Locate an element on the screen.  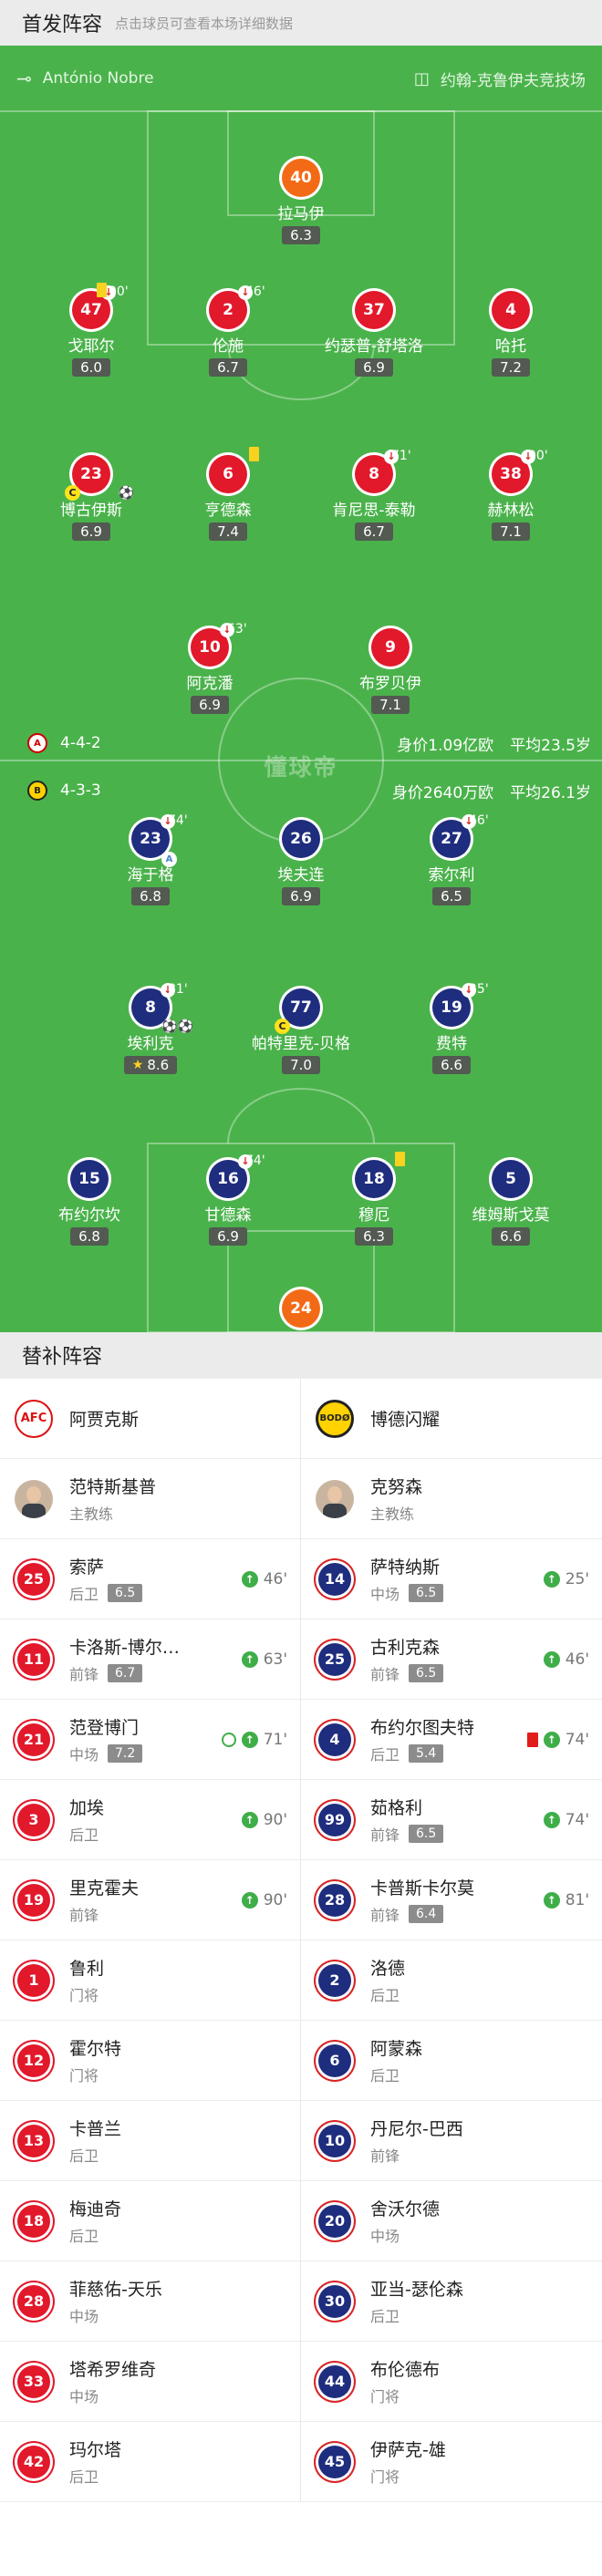
player-away: 8 ↓ 81' ⚽⚽ 埃利克 ★ 8.6 is located at coordinates (150, 1028).